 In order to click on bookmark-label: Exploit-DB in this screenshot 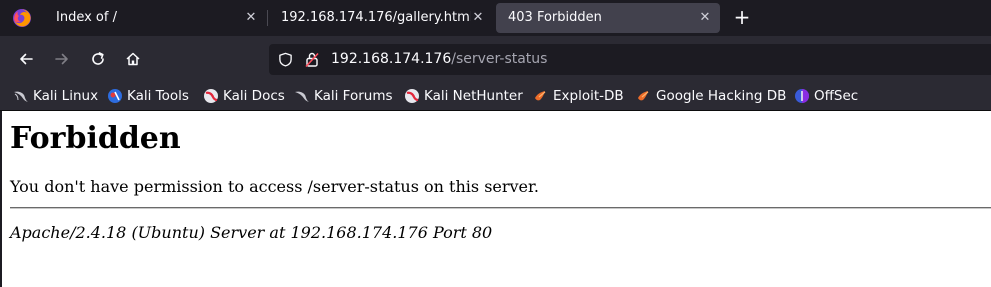, I will do `click(588, 96)`.